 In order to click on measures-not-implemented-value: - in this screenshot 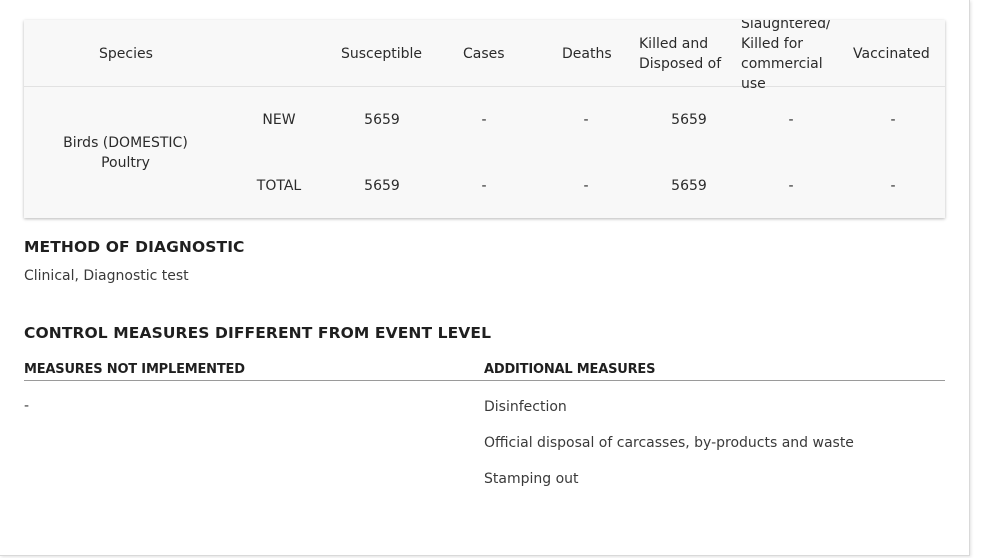, I will do `click(27, 406)`.